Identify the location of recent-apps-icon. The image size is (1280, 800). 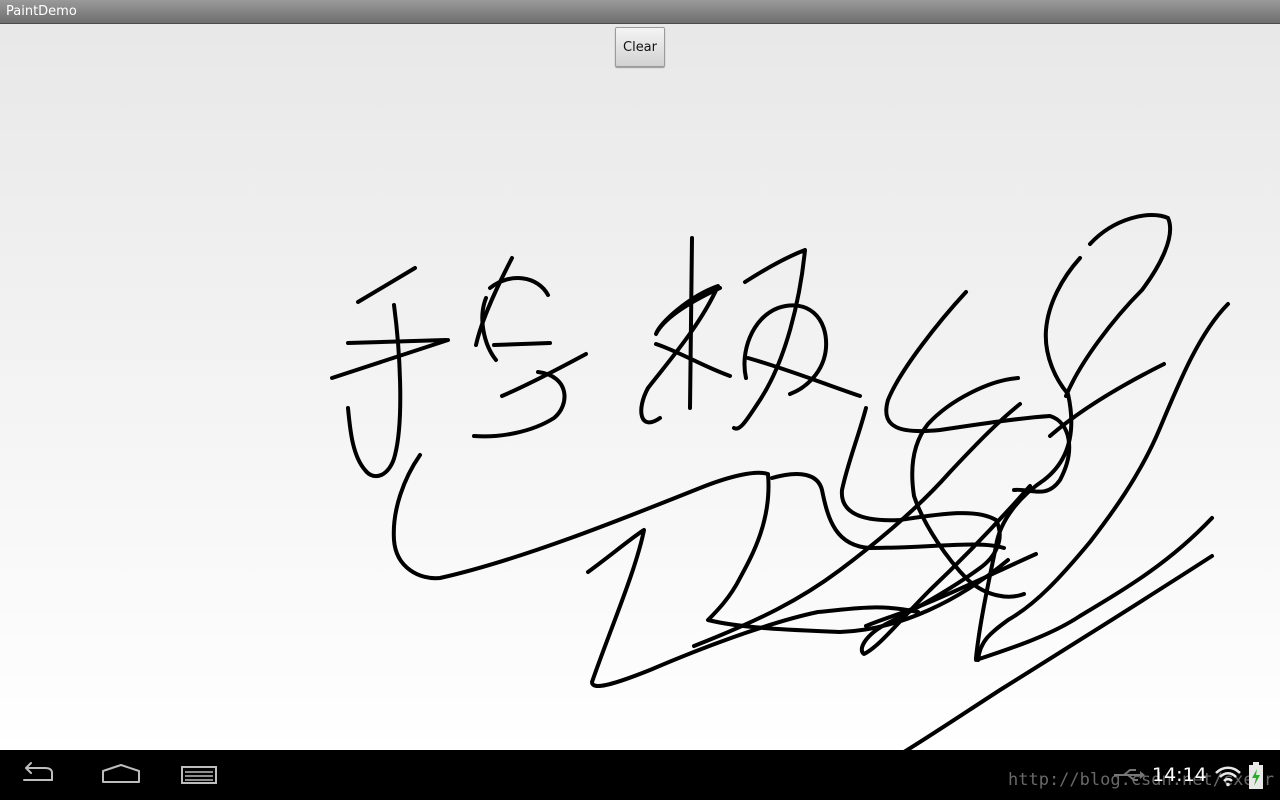
(199, 775).